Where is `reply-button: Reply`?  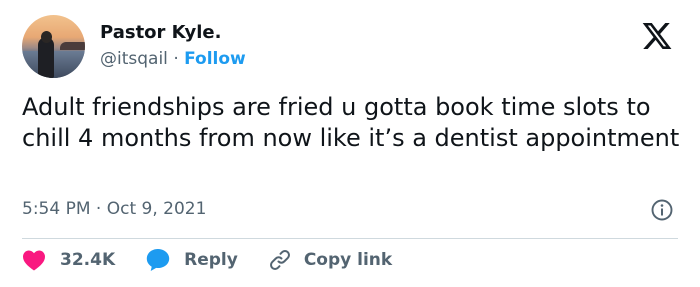
reply-button: Reply is located at coordinates (191, 260).